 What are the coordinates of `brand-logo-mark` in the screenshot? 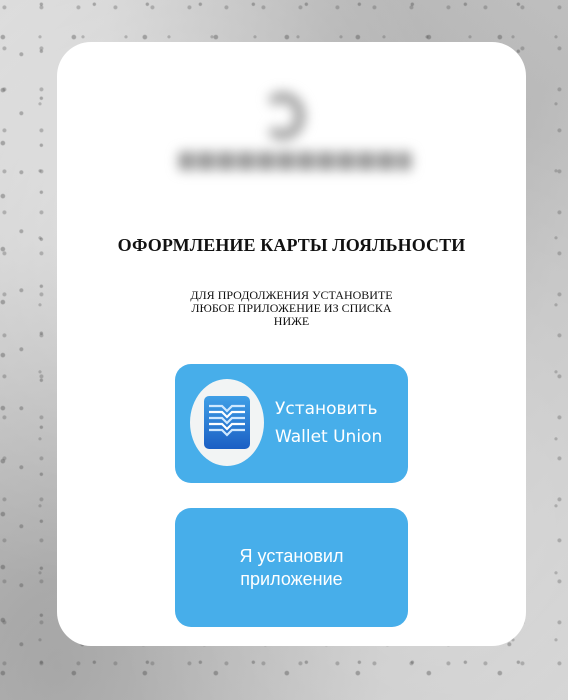 It's located at (283, 116).